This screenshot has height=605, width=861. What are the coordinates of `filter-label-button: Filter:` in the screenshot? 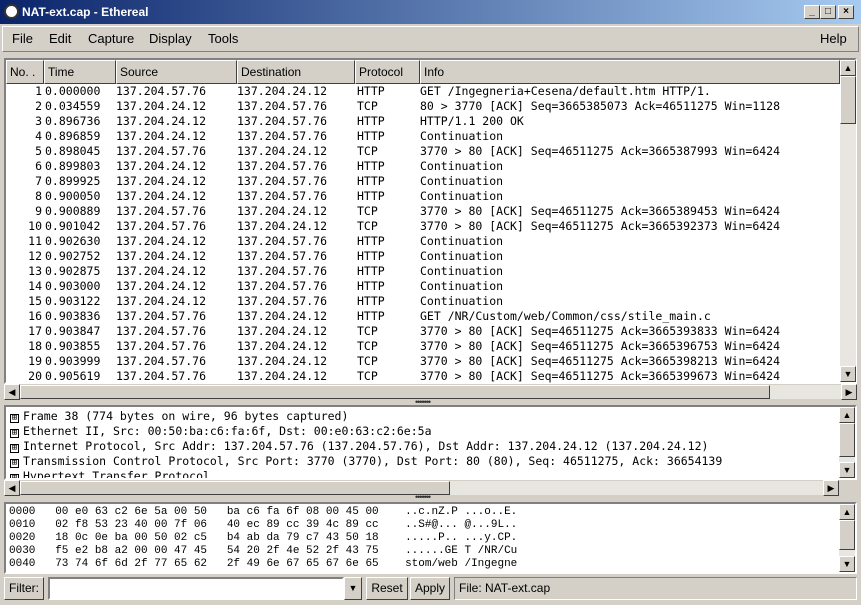 It's located at (24, 588).